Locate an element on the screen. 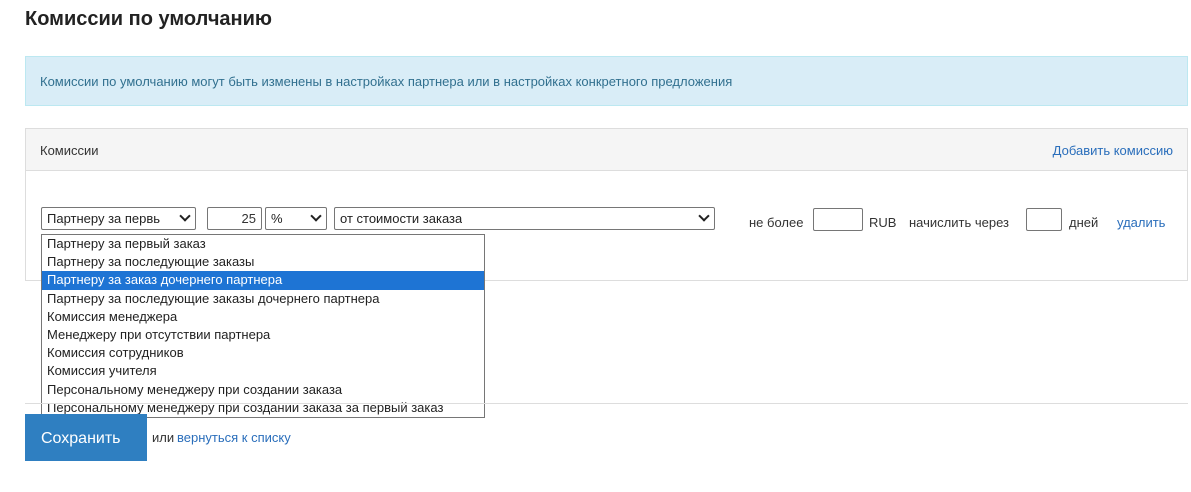 This screenshot has height=492, width=1191. max-amount-input is located at coordinates (838, 219).